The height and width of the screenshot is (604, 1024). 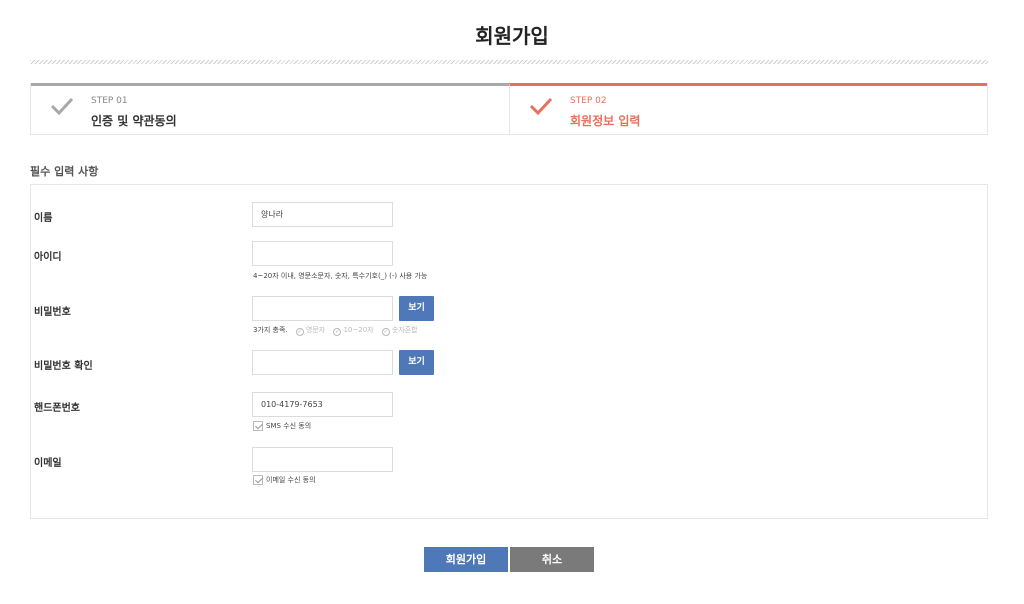 I want to click on password-view-button: 보기, so click(x=416, y=308).